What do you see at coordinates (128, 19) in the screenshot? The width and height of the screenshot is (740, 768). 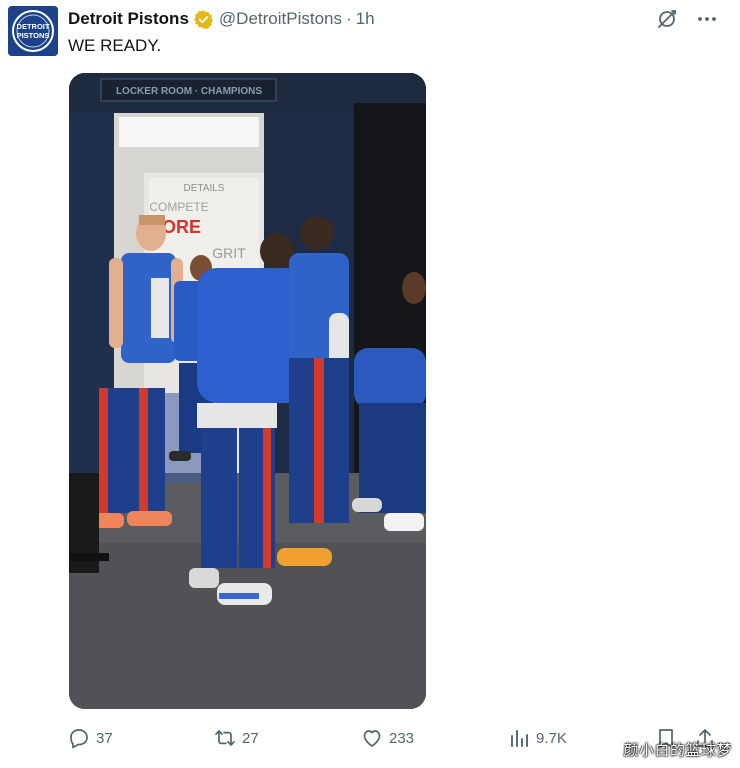 I see `display-name: Detroit Pistons` at bounding box center [128, 19].